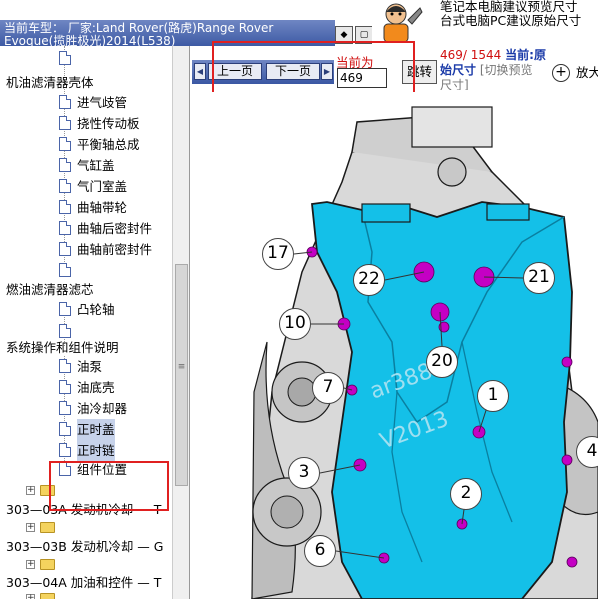 The width and height of the screenshot is (598, 599). I want to click on callout-1: 1, so click(493, 396).